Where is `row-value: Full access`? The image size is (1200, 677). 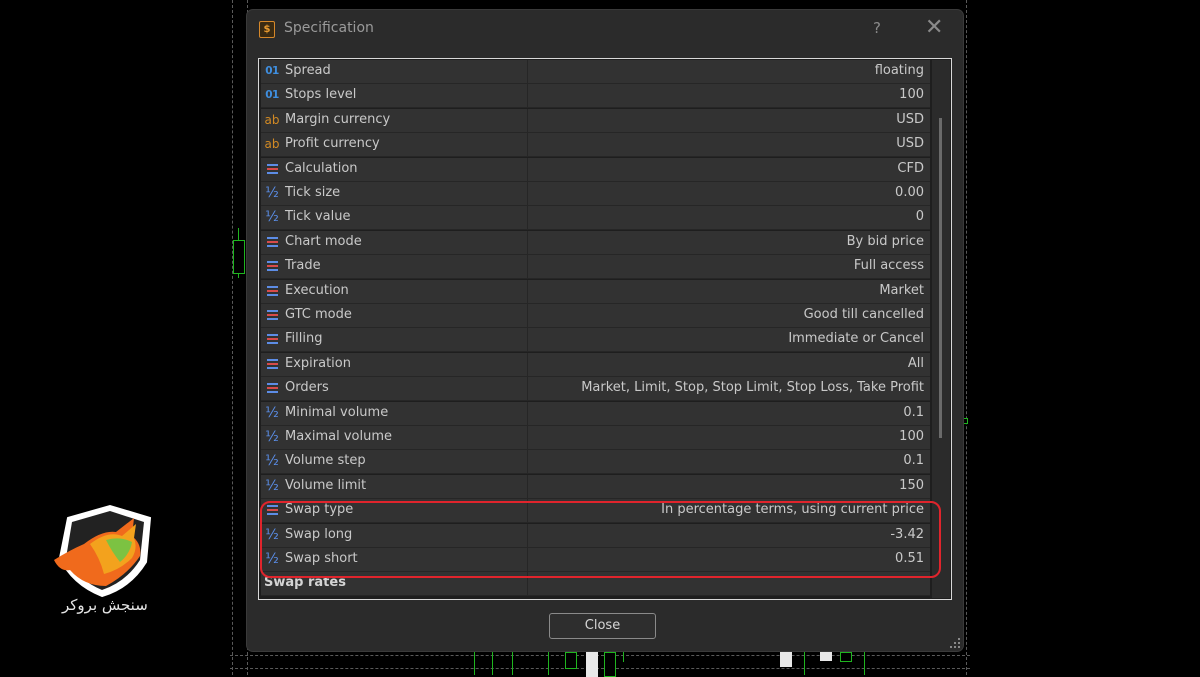 row-value: Full access is located at coordinates (888, 266).